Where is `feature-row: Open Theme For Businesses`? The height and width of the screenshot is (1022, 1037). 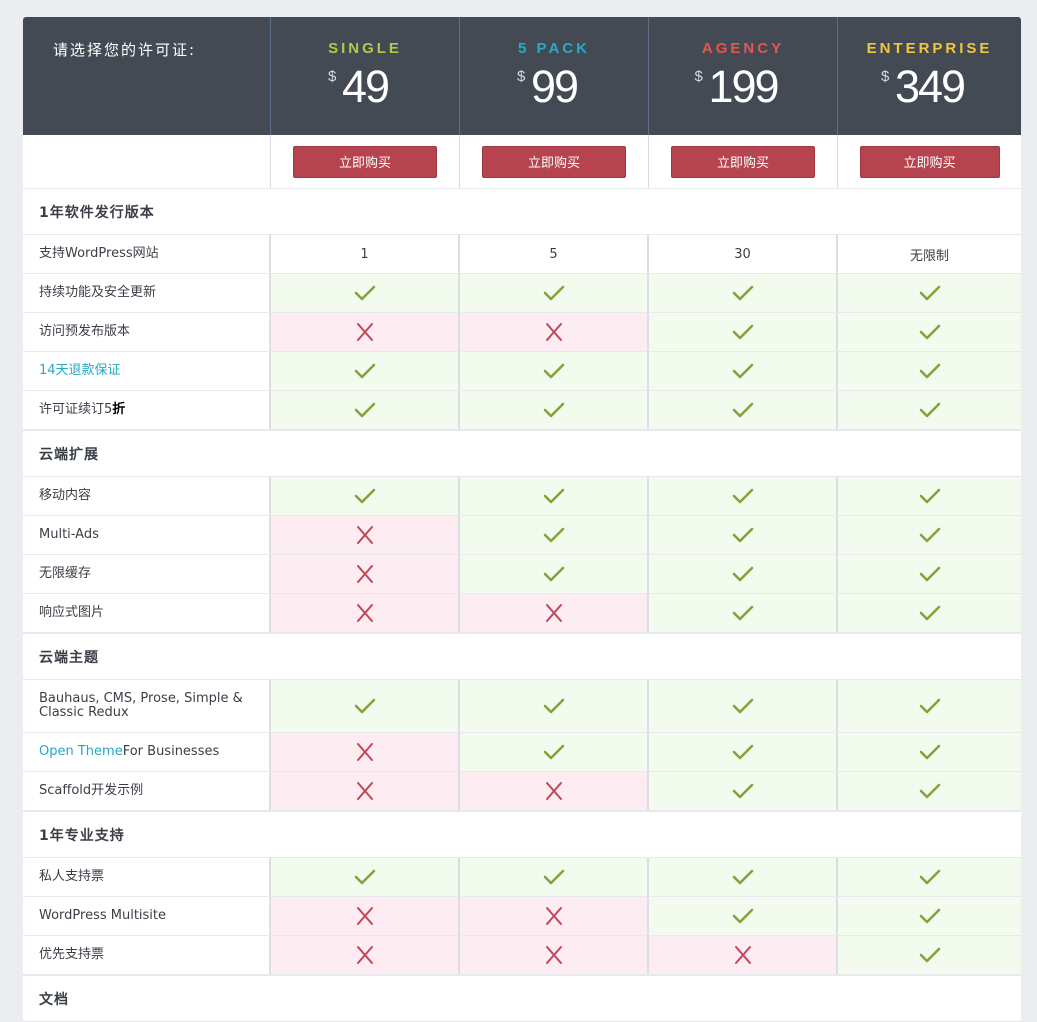 feature-row: Open Theme For Businesses is located at coordinates (522, 752).